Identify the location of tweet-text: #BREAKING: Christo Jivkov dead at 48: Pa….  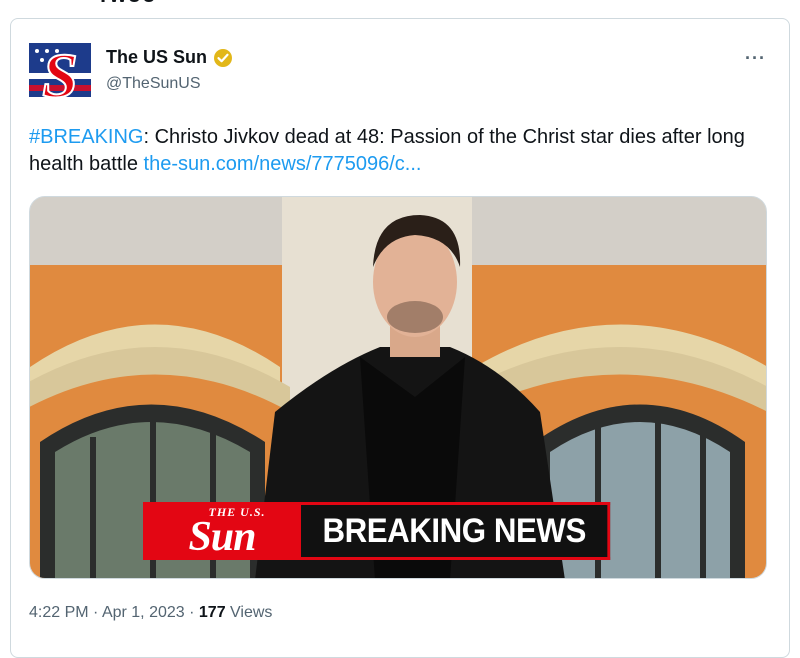
(401, 151).